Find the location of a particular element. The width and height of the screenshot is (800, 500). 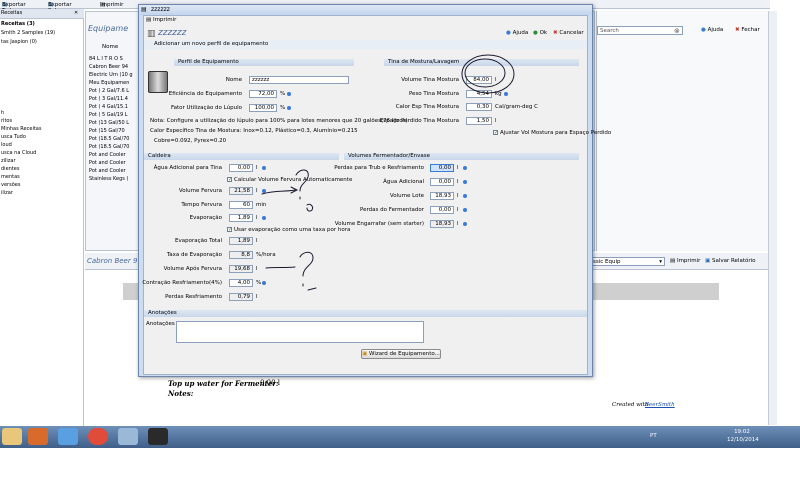

scribble-annotation is located at coordinates (309, 207).